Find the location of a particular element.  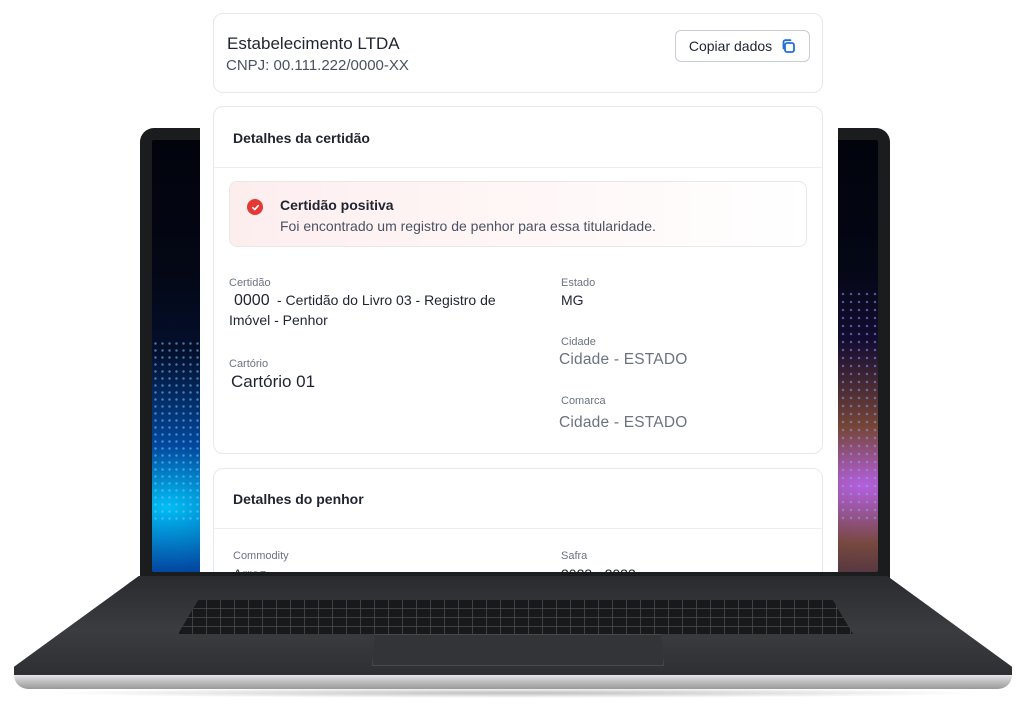

commodity-value: Arroz is located at coordinates (249, 568).